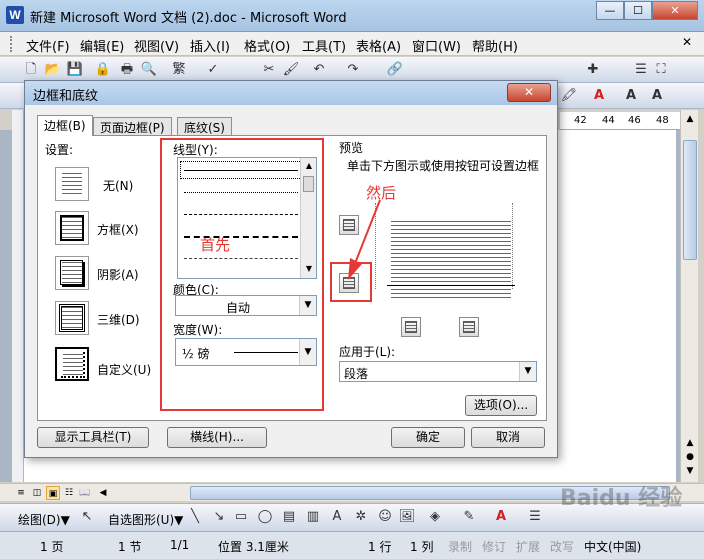 The height and width of the screenshot is (559, 704). What do you see at coordinates (621, 498) in the screenshot?
I see `baidu-watermark: Baidu 经验` at bounding box center [621, 498].